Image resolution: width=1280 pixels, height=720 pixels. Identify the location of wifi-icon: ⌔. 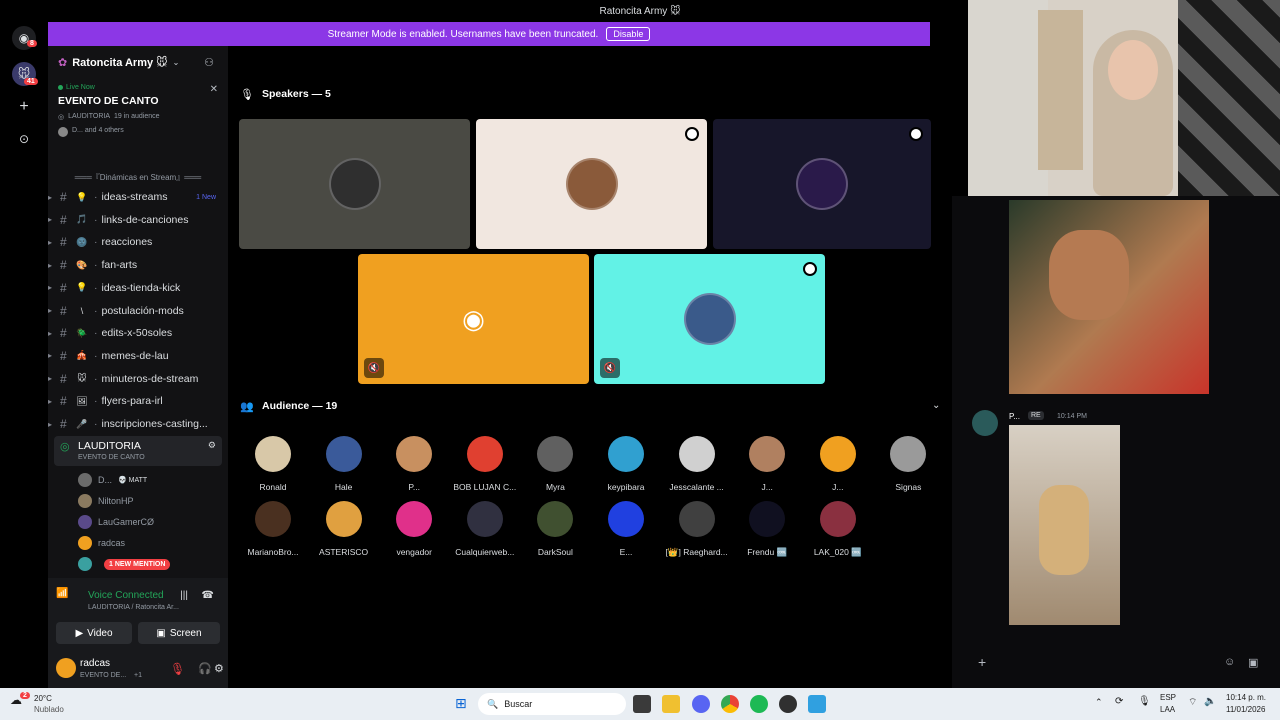
(1192, 702).